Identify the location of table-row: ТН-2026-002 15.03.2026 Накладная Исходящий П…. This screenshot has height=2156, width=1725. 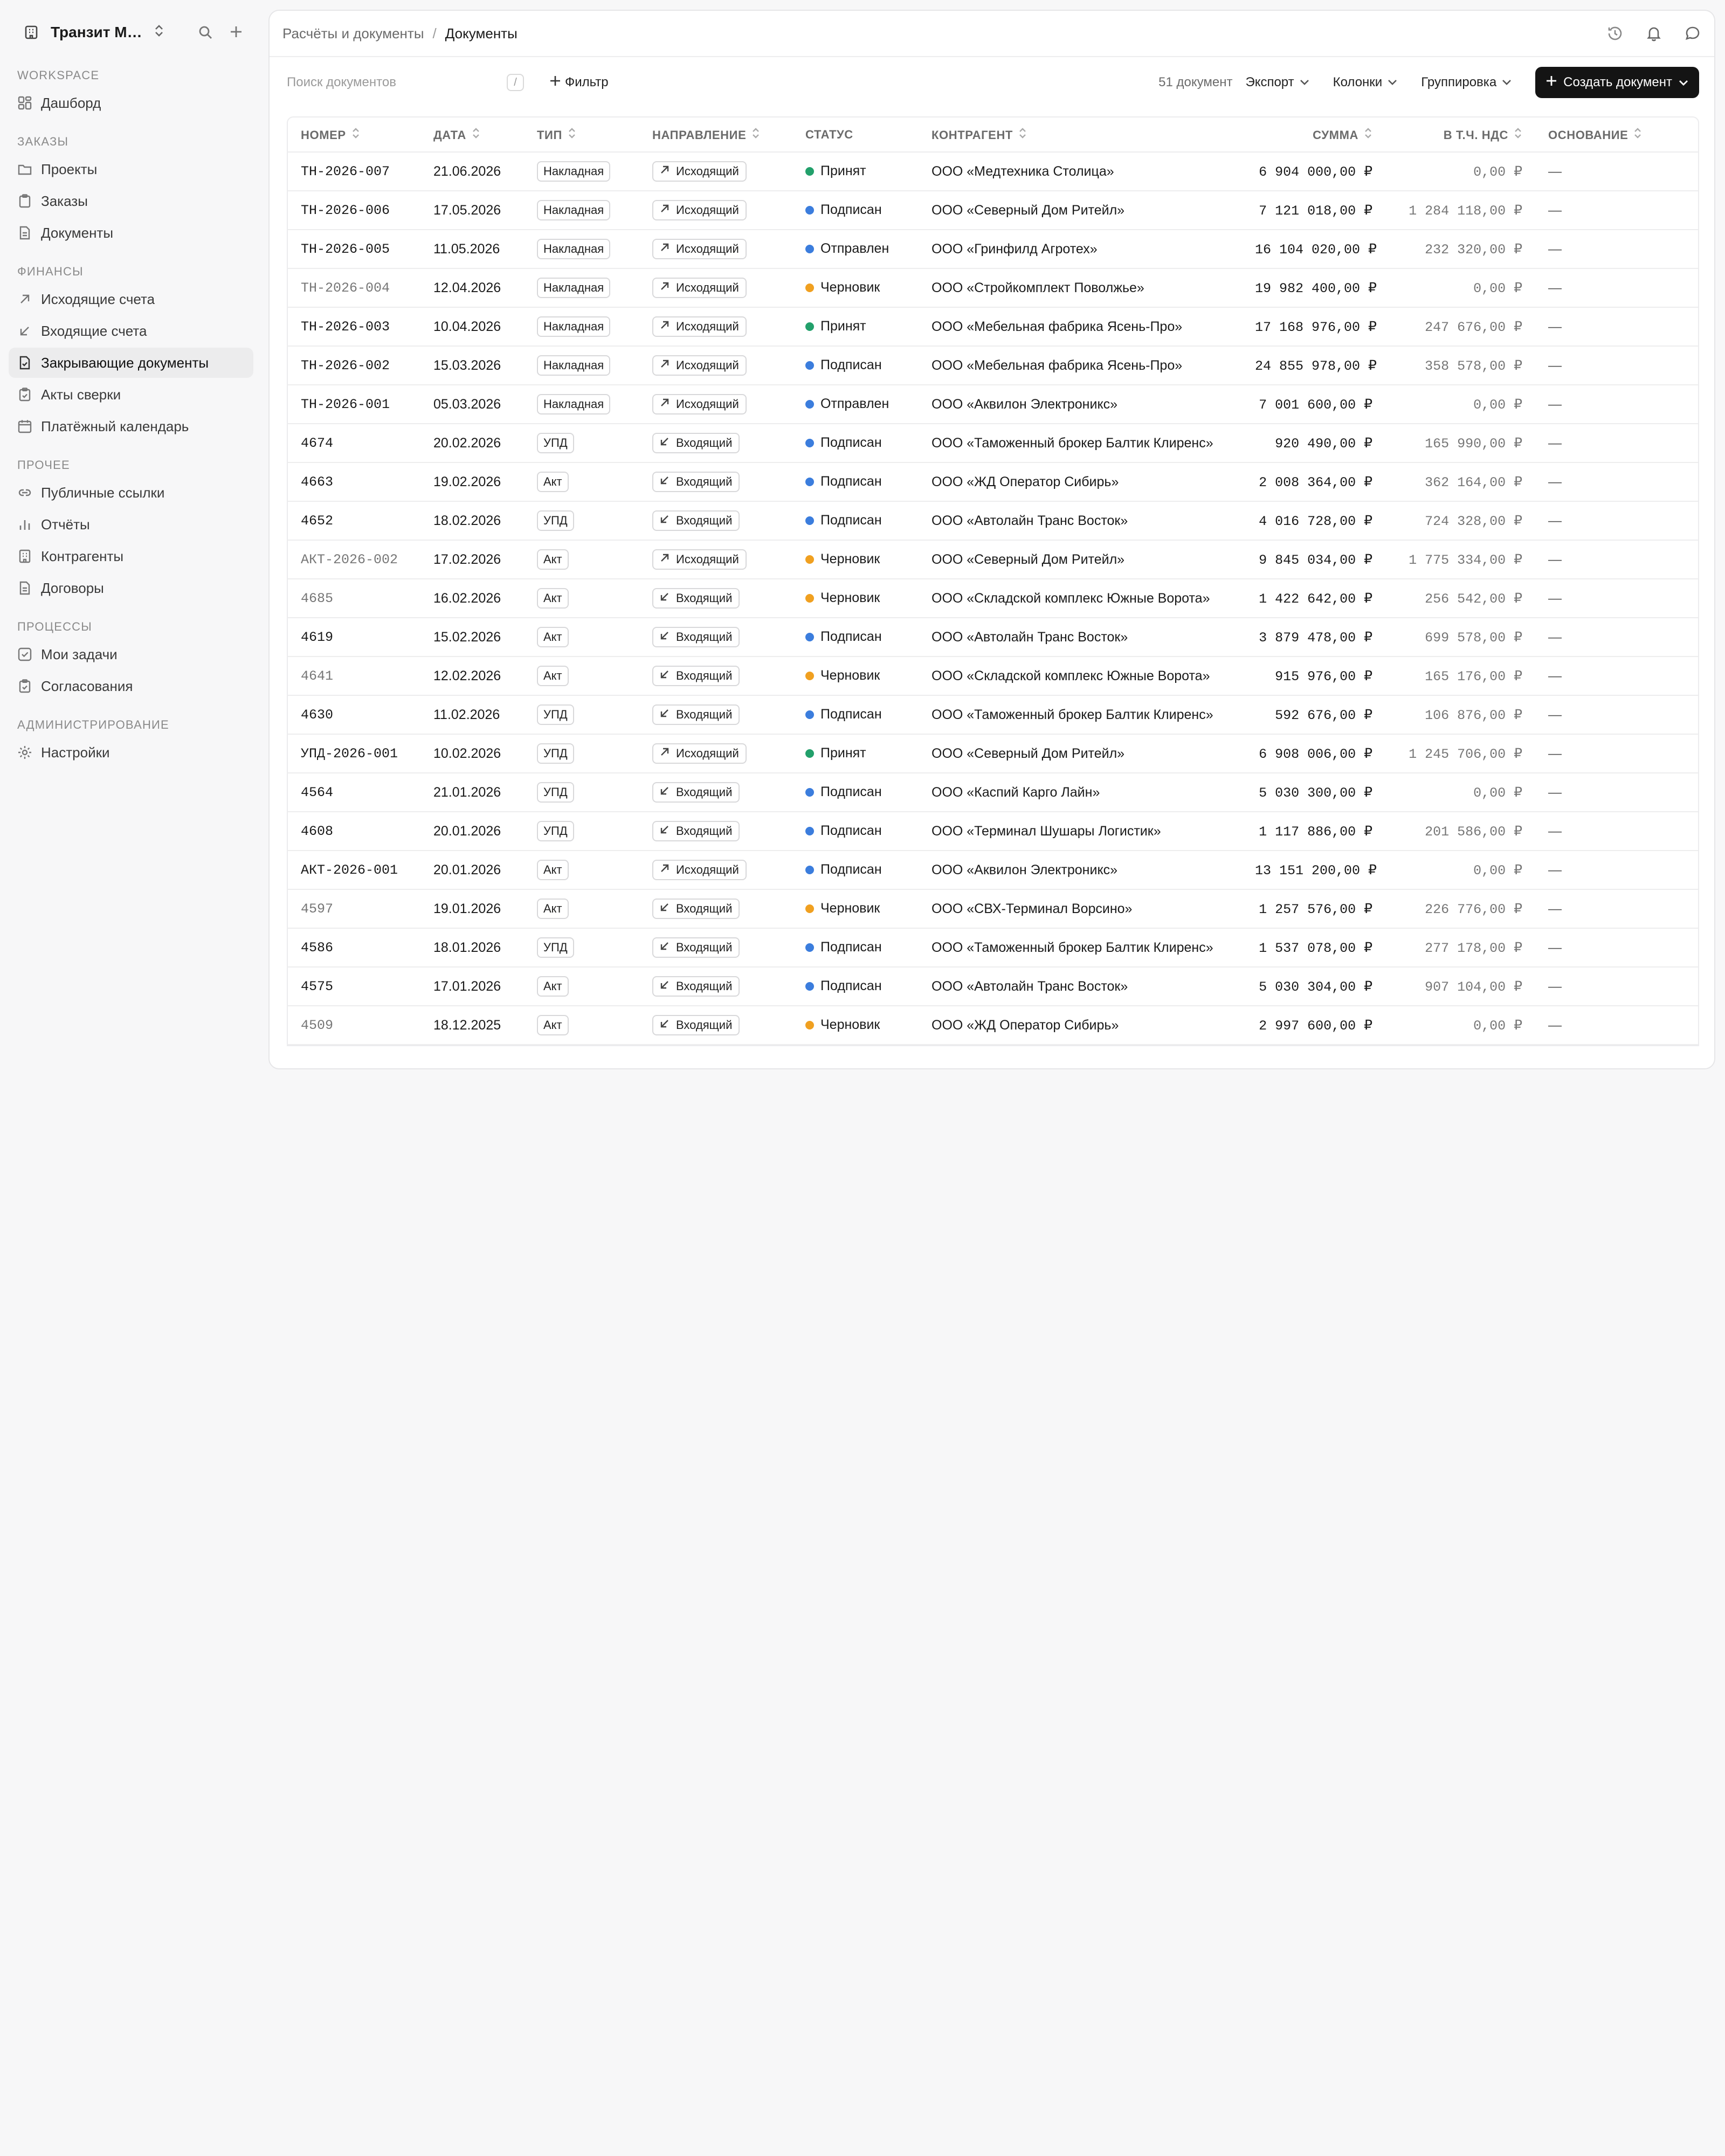
(993, 365).